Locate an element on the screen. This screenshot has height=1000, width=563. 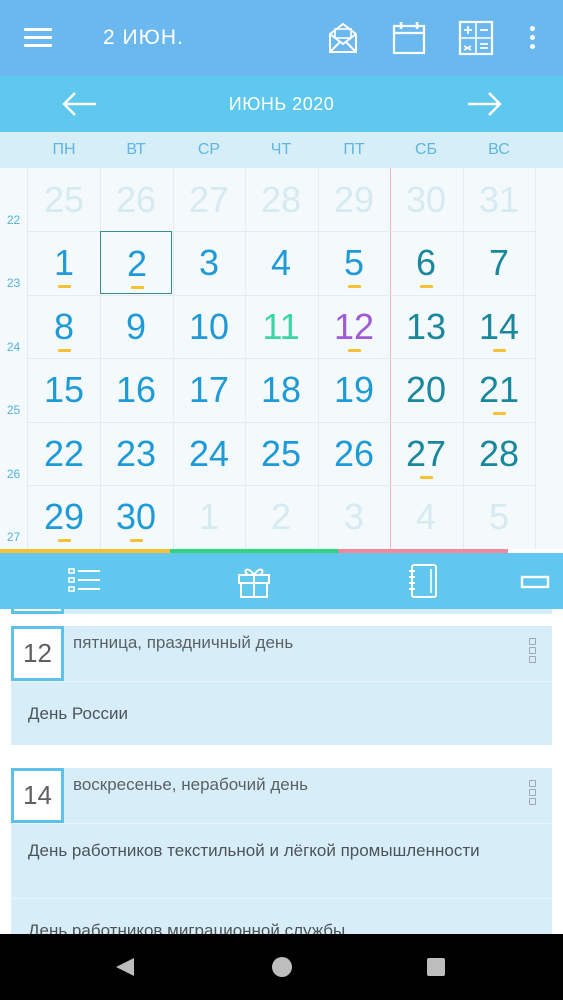
recents-icon is located at coordinates (436, 967).